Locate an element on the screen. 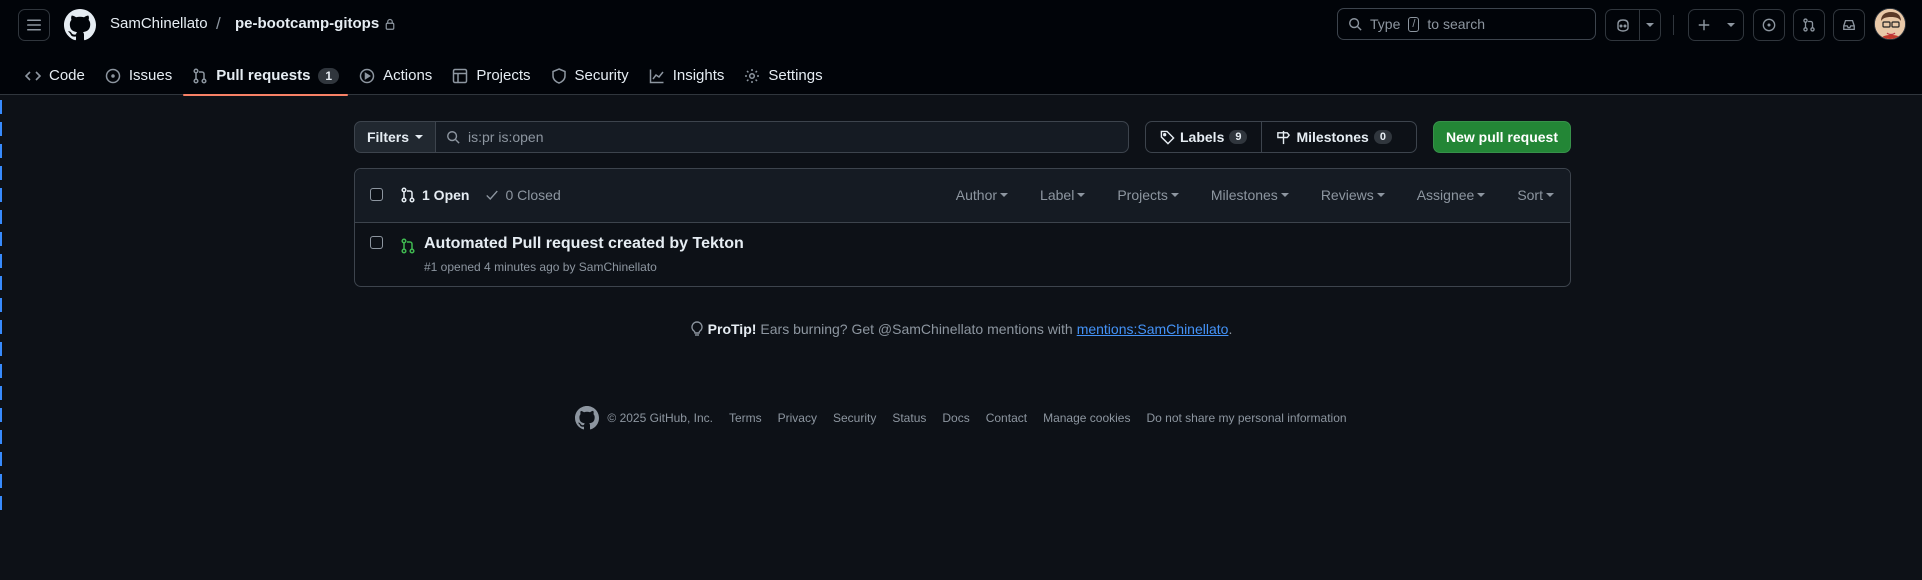  label-filter-dropdown: Label is located at coordinates (1063, 195).